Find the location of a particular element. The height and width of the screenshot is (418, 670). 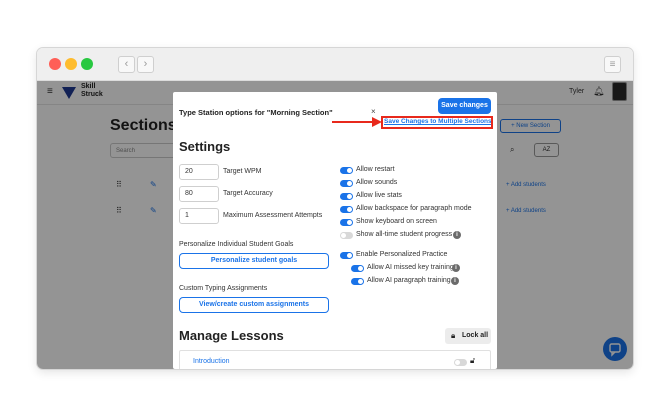

lock-all-label: Lock all is located at coordinates (475, 335).